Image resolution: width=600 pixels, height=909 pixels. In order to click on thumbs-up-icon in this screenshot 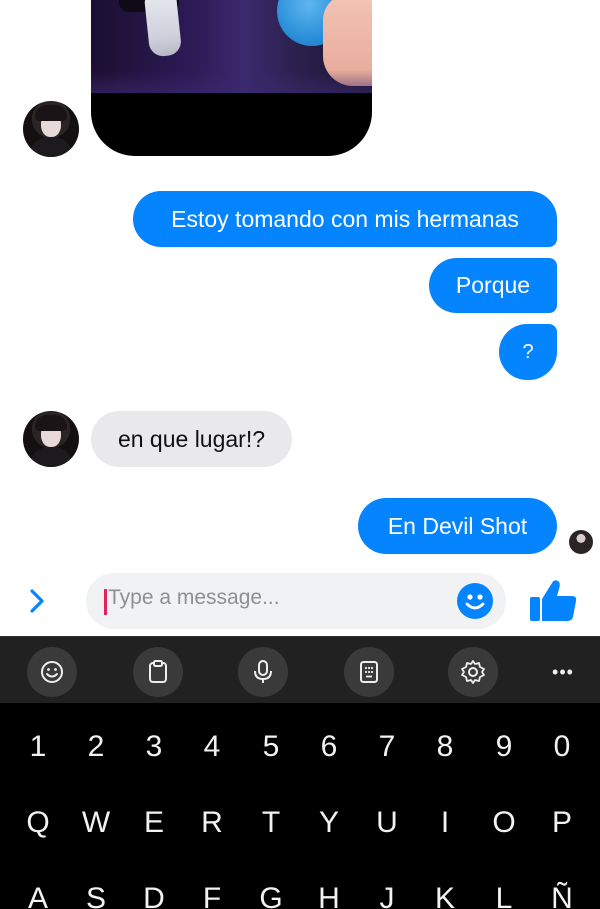, I will do `click(553, 600)`.